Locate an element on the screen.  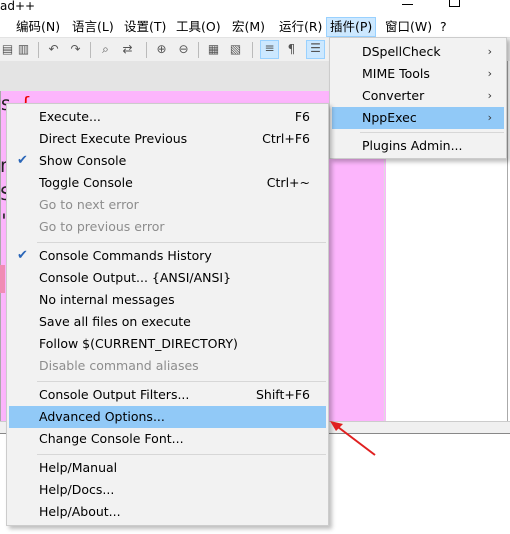
plugins-menu-item-converter: Converter › is located at coordinates (418, 96).